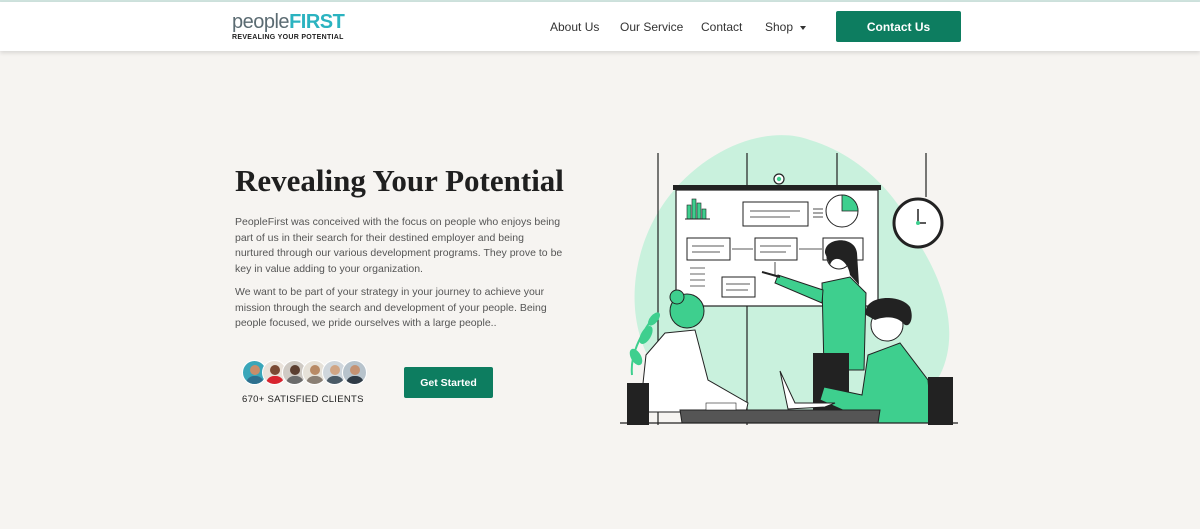 Image resolution: width=1200 pixels, height=529 pixels. I want to click on brand-logo: peopleFIRST REVEALING YOUR POTENTIAL, so click(288, 26).